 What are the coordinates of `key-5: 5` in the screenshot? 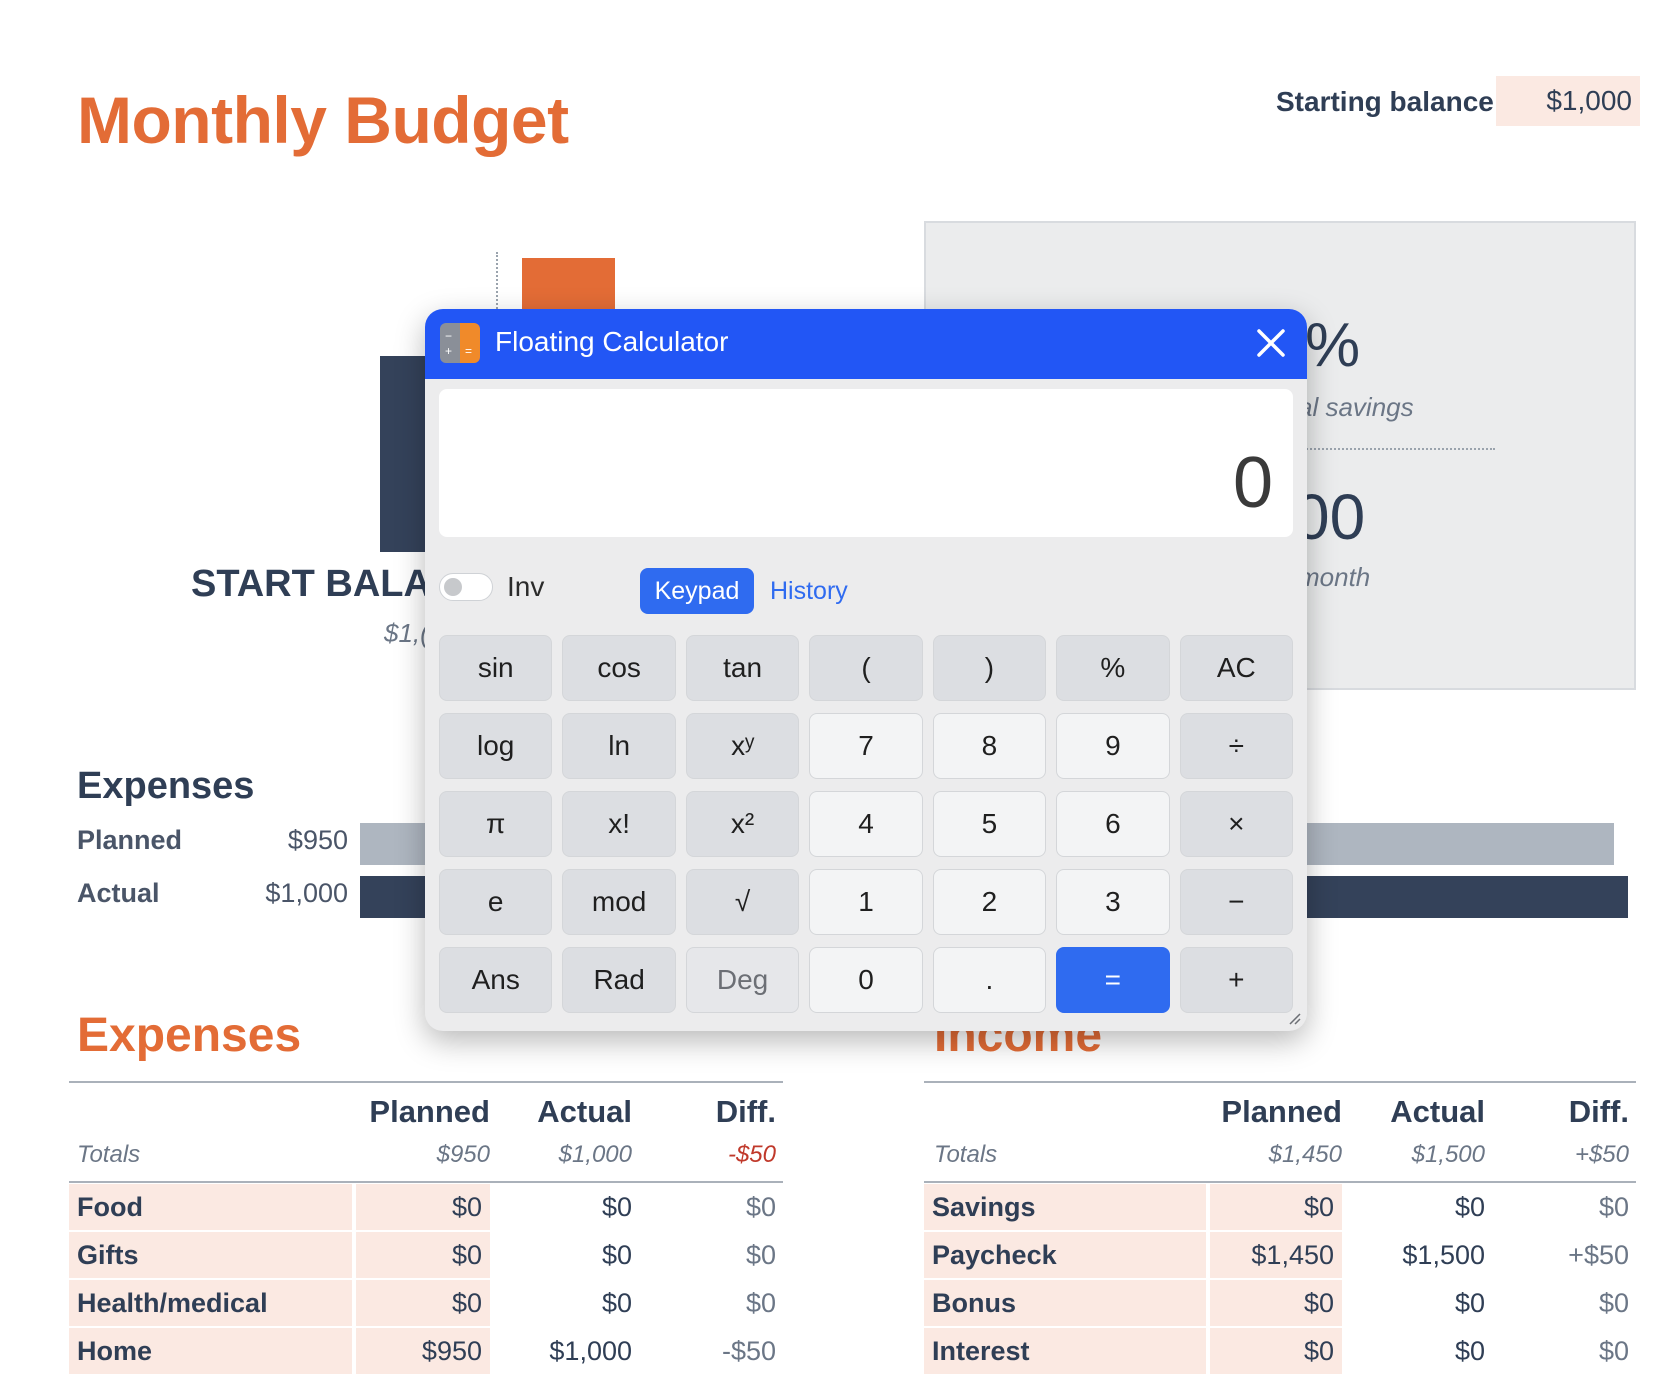 It's located at (989, 824).